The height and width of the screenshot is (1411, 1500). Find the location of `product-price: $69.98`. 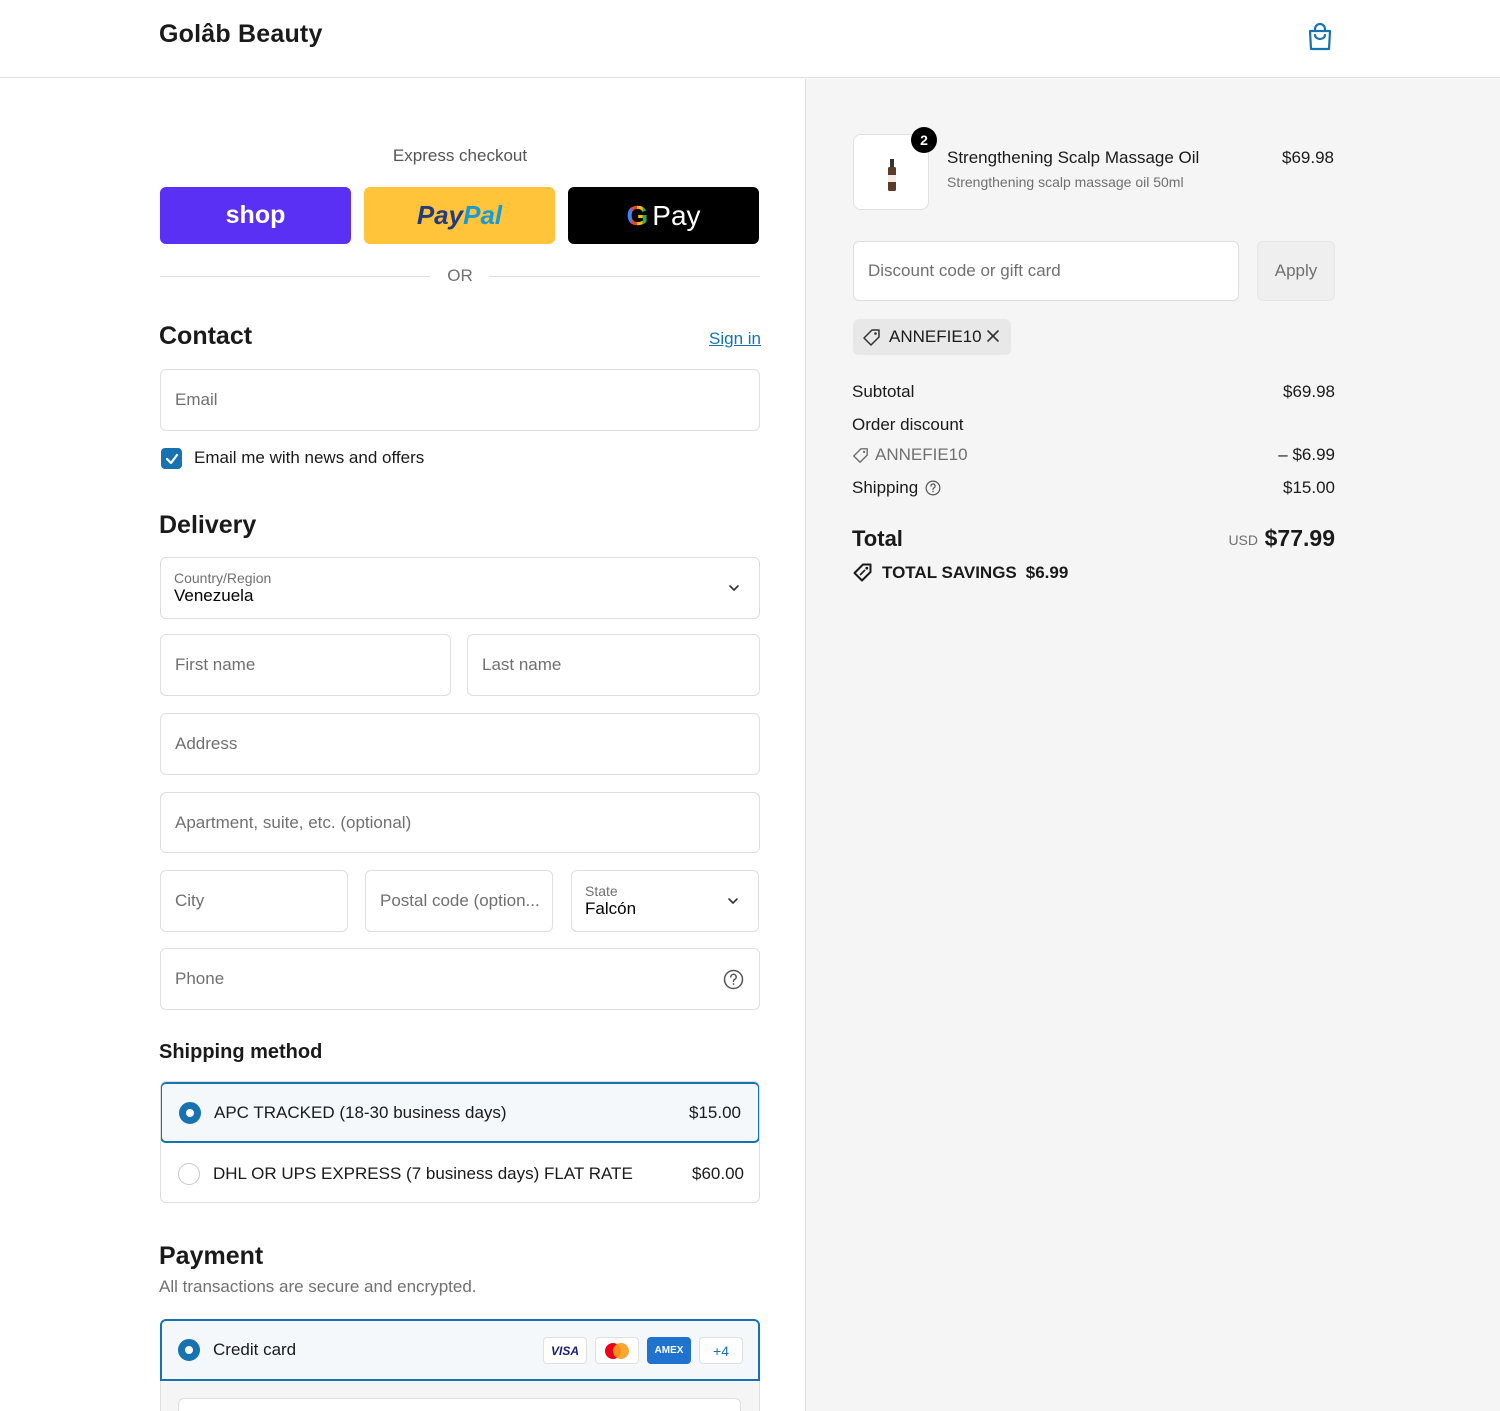

product-price: $69.98 is located at coordinates (1308, 157).